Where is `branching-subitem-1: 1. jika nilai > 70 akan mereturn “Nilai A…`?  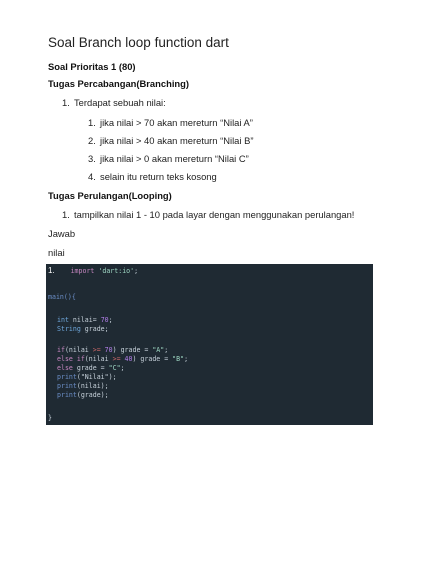 branching-subitem-1: 1. jika nilai > 70 akan mereturn “Nilai A… is located at coordinates (170, 122).